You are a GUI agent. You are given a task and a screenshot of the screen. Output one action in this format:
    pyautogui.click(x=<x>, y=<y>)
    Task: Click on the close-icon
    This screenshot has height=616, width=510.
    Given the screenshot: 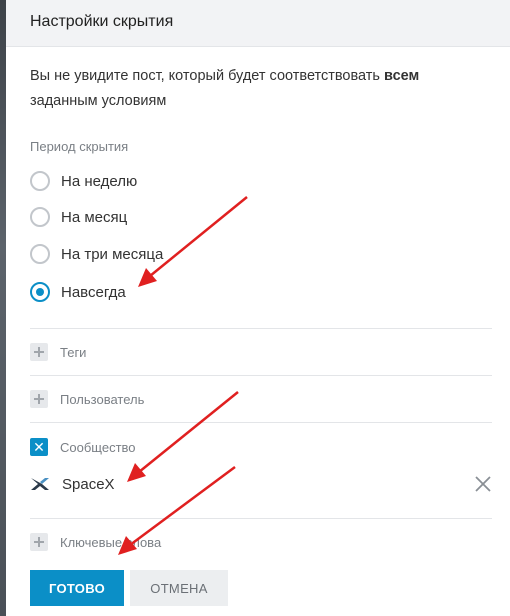 What is the action you would take?
    pyautogui.click(x=483, y=484)
    